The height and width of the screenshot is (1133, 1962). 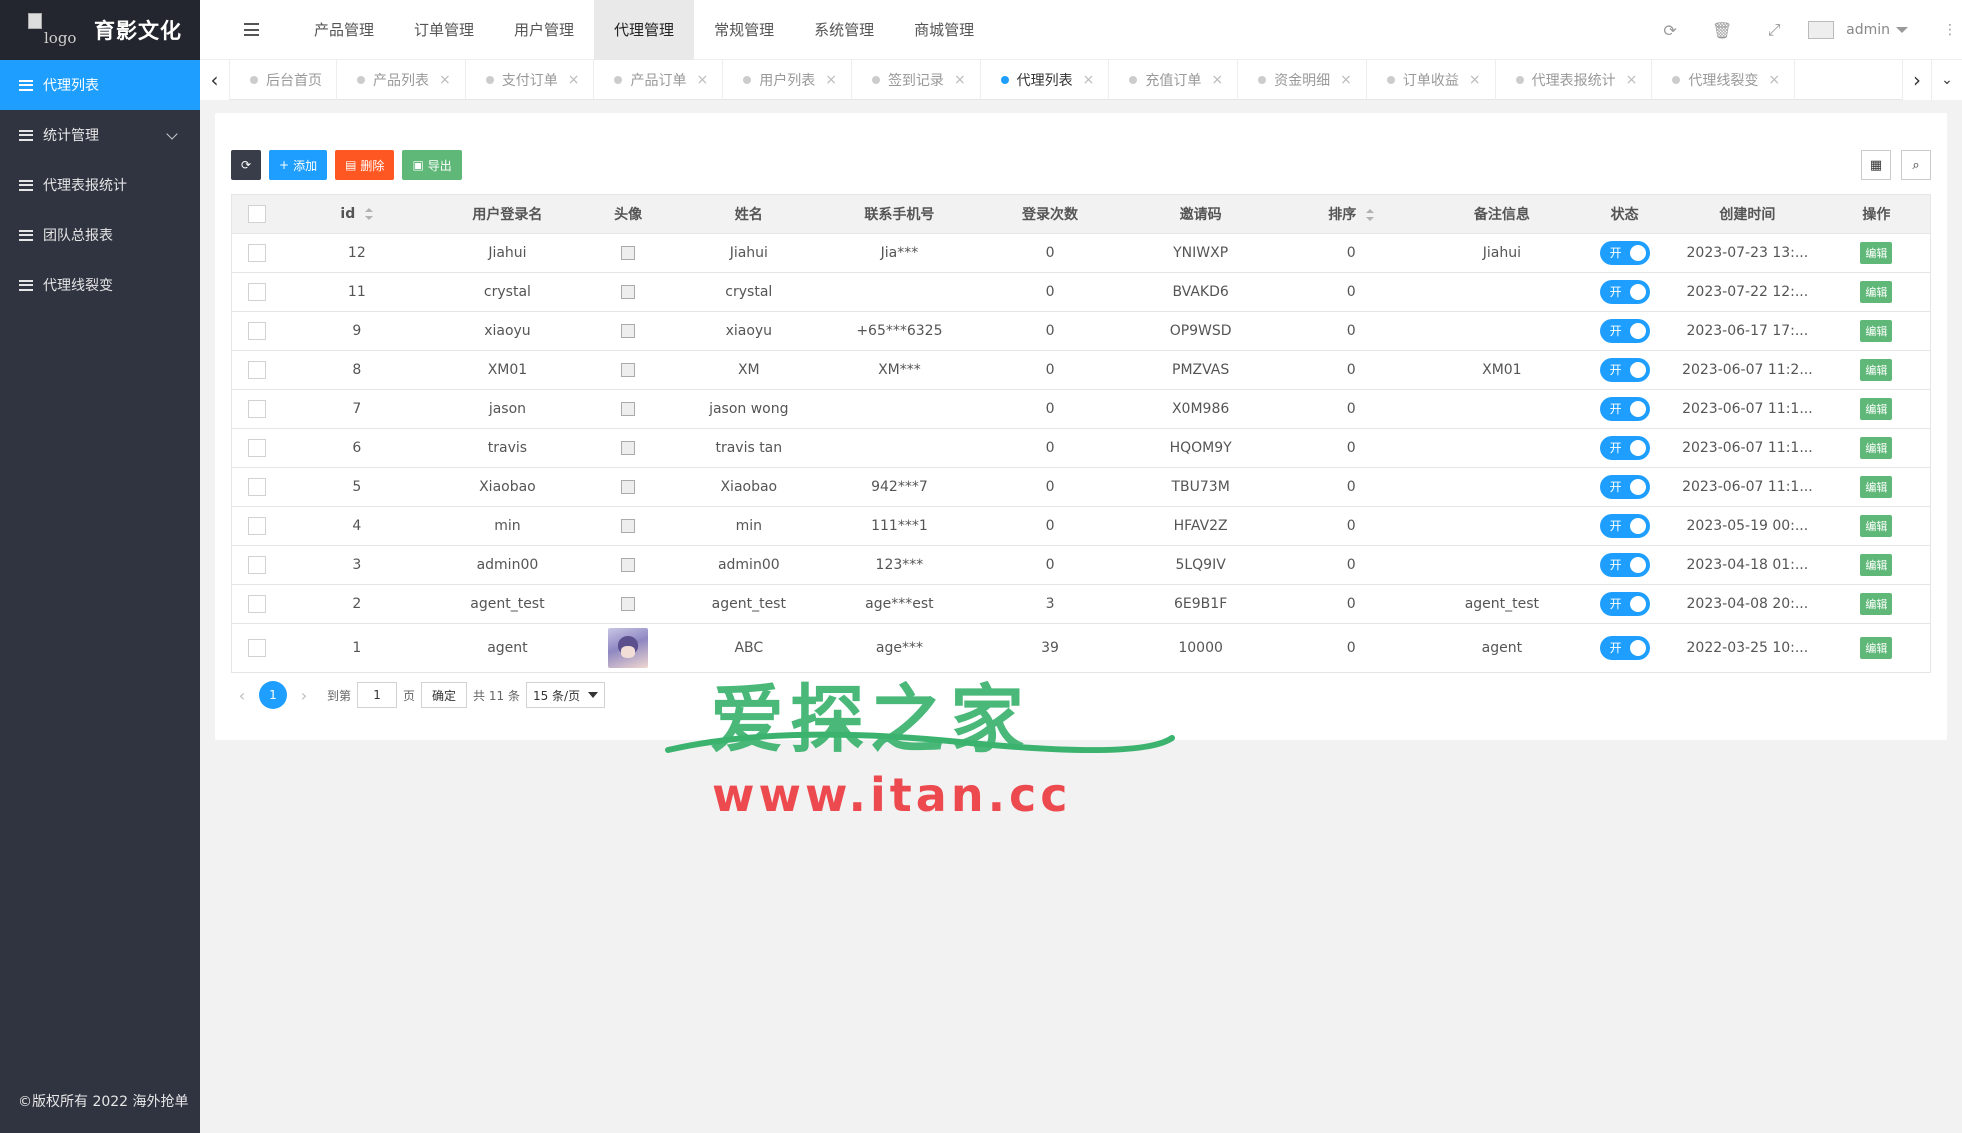 I want to click on row-select-cell, so click(x=257, y=487).